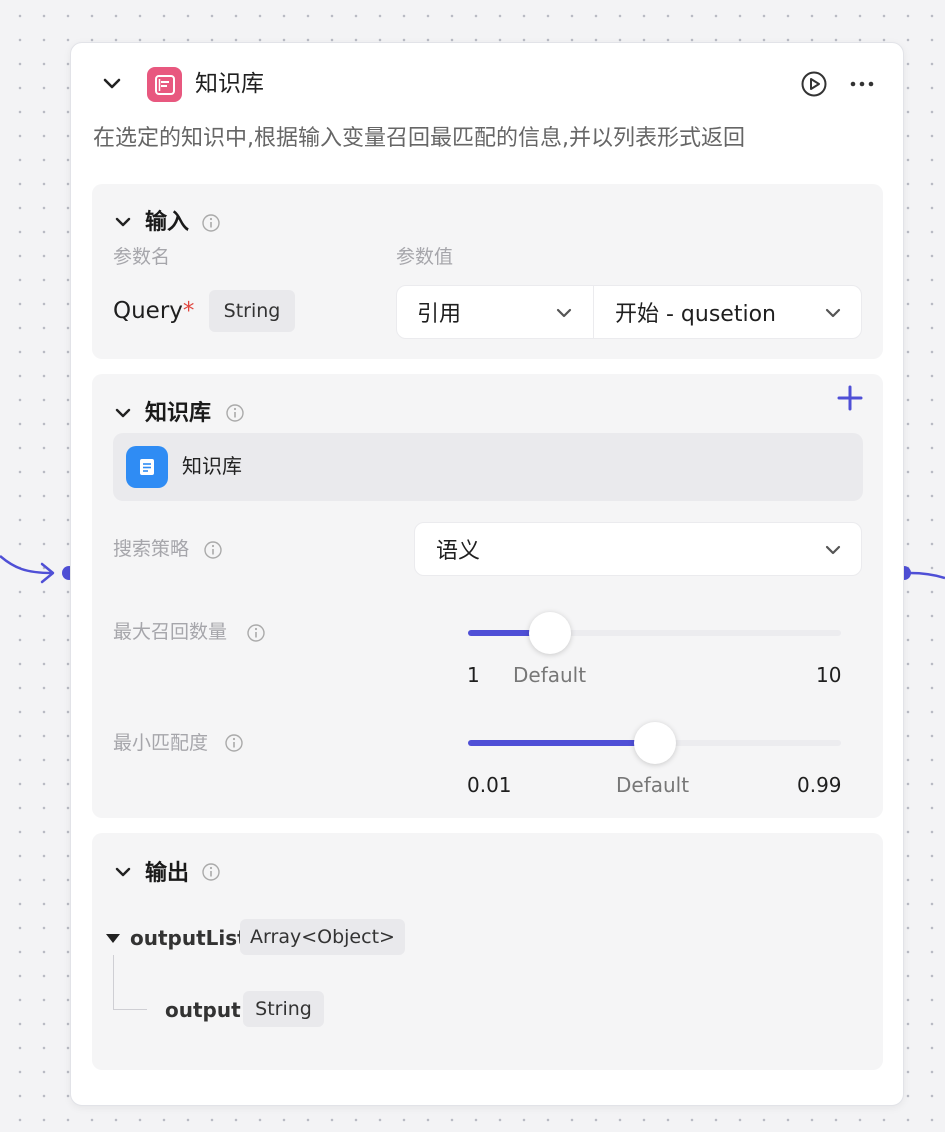  Describe the element at coordinates (211, 872) in the screenshot. I see `output-info-icon` at that location.